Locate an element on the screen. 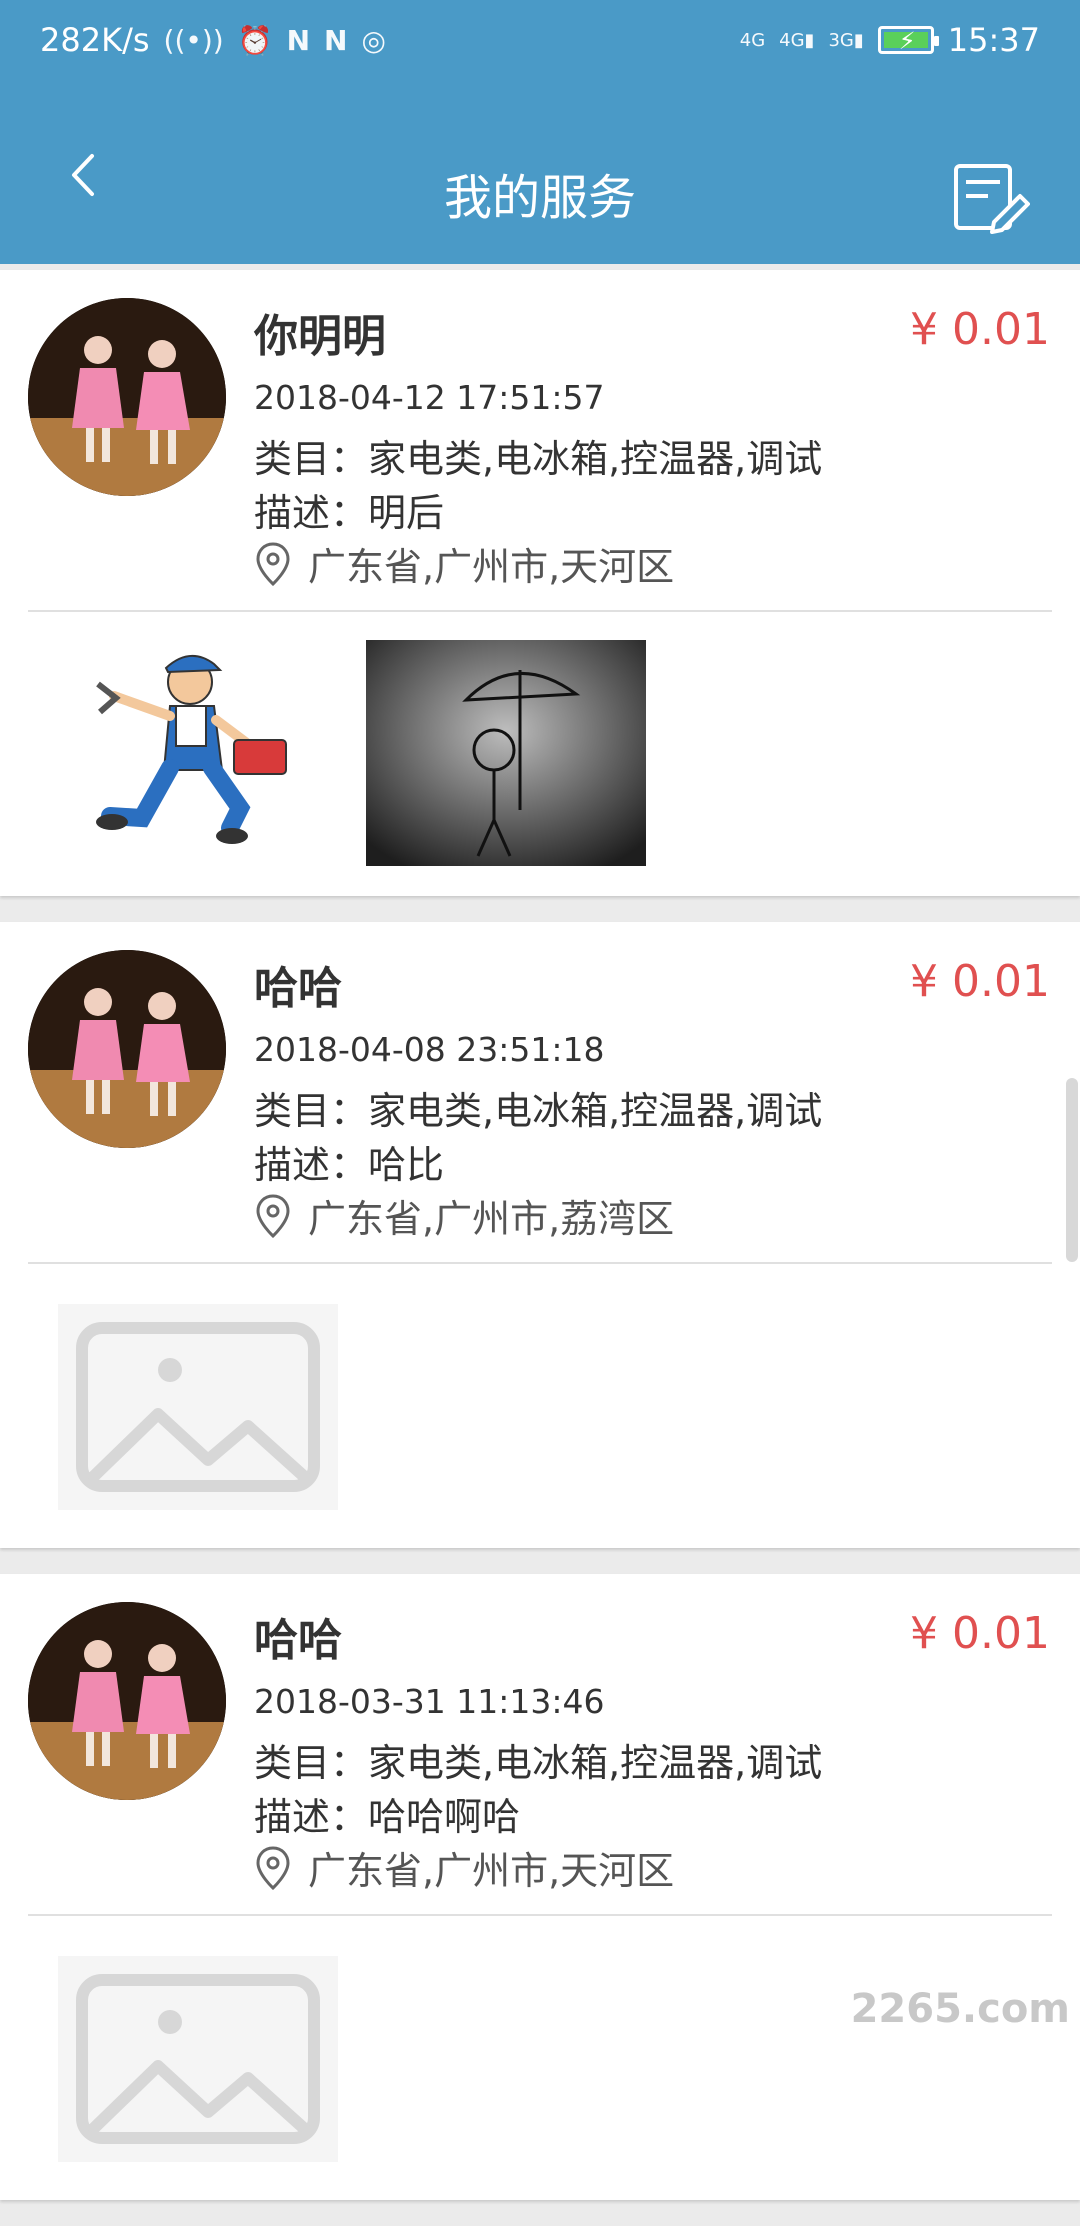 The image size is (1080, 2226). repairman-image is located at coordinates (200, 753).